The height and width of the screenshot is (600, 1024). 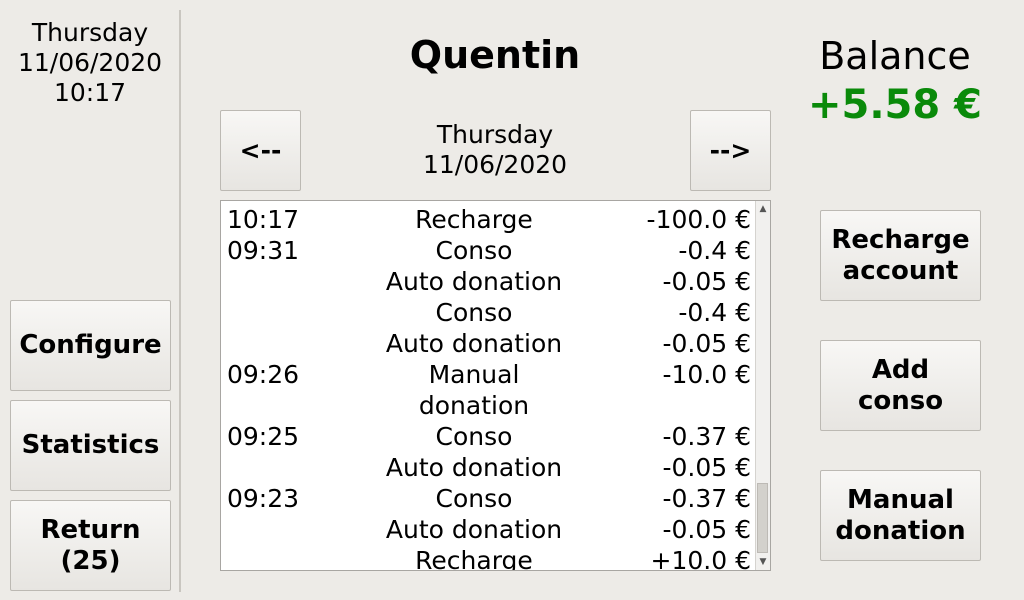 I want to click on statistics-button: Statistics, so click(x=90, y=445).